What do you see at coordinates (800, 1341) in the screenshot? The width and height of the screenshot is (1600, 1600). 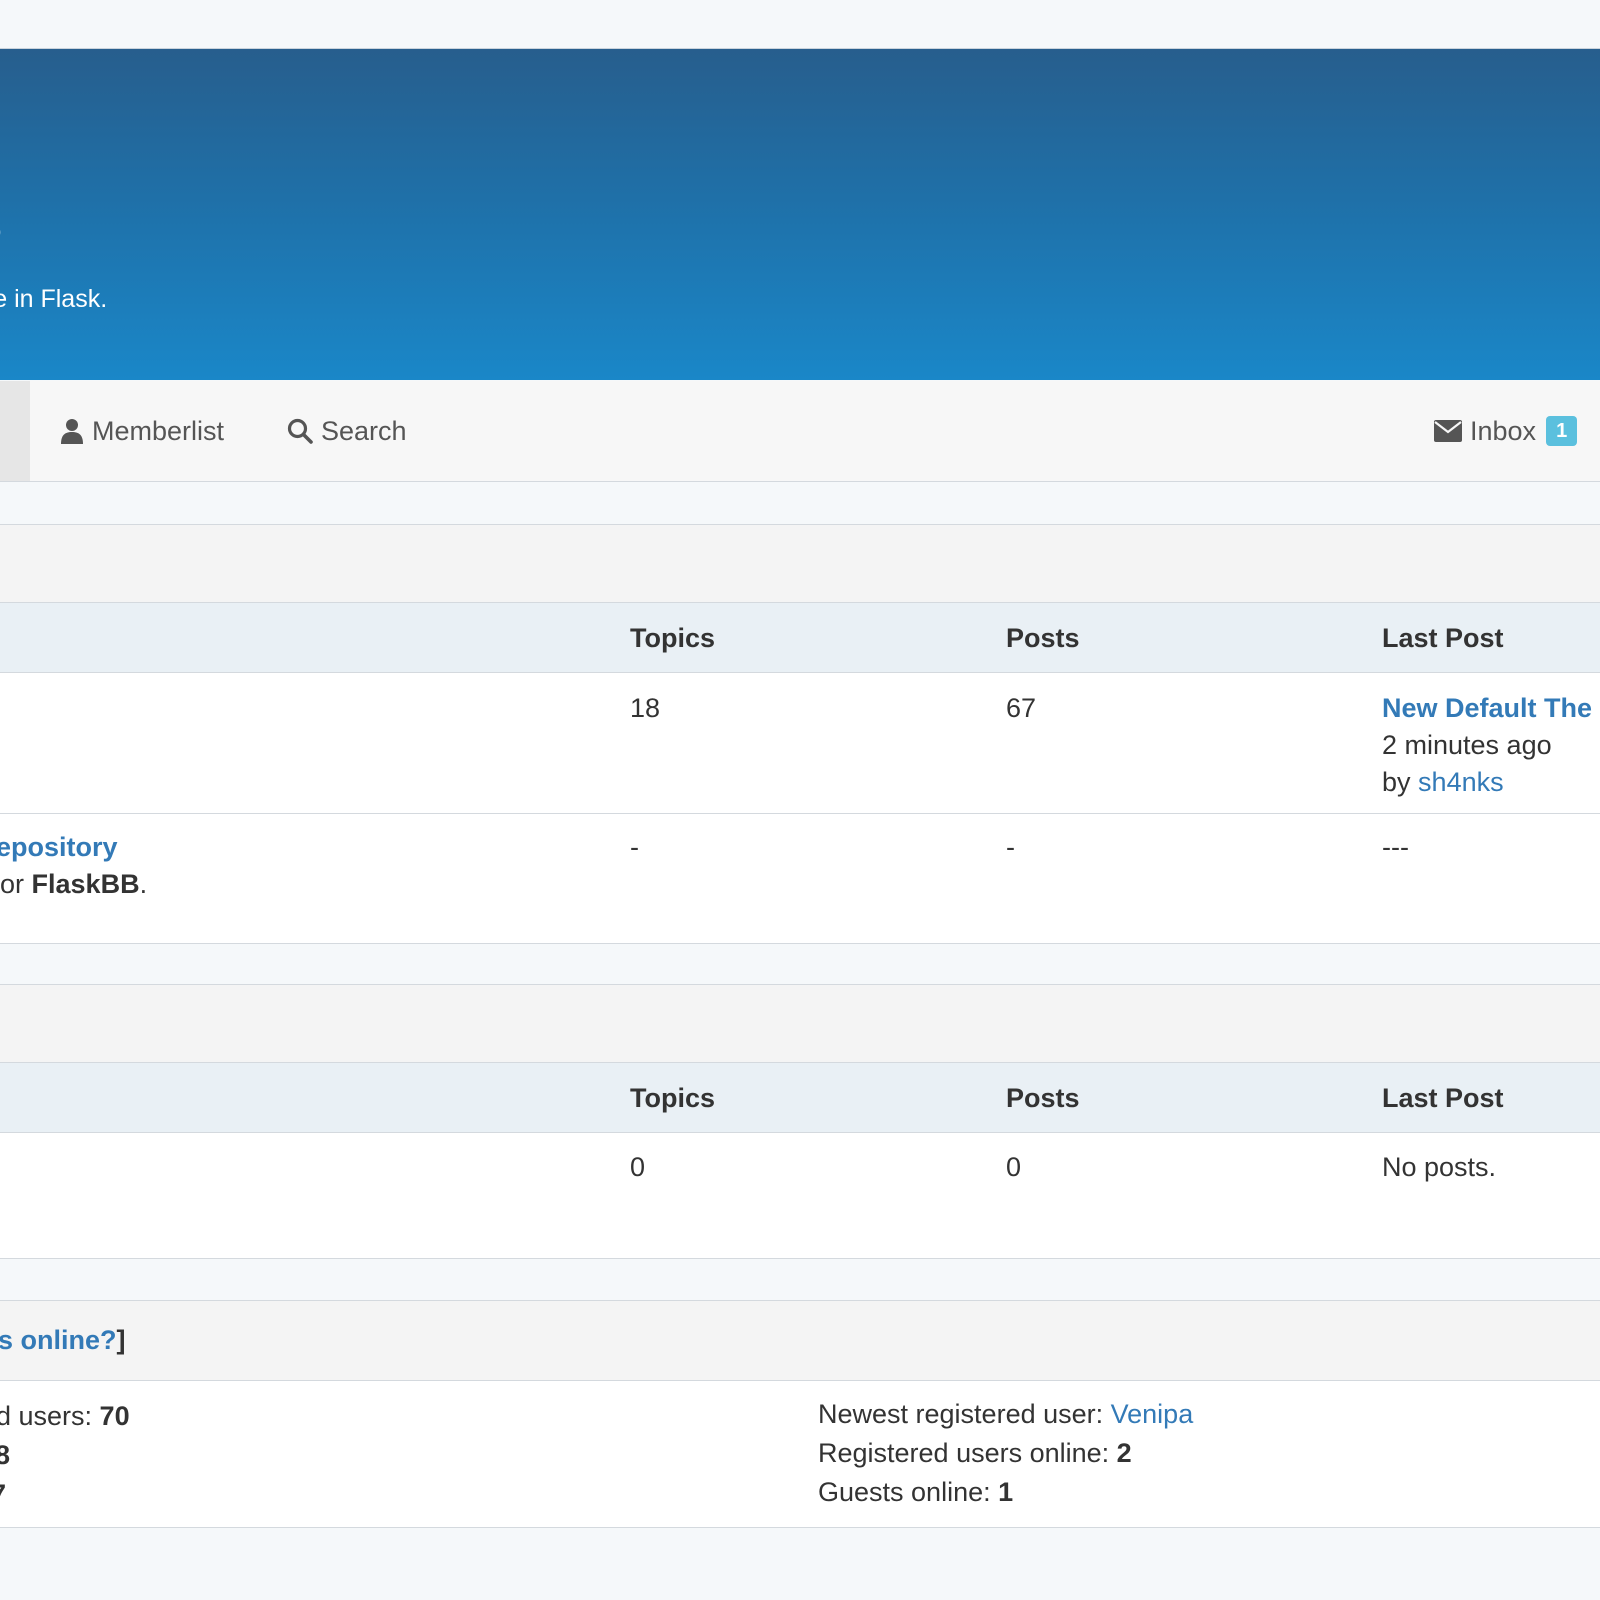 I see `stats-heading: s online?]` at bounding box center [800, 1341].